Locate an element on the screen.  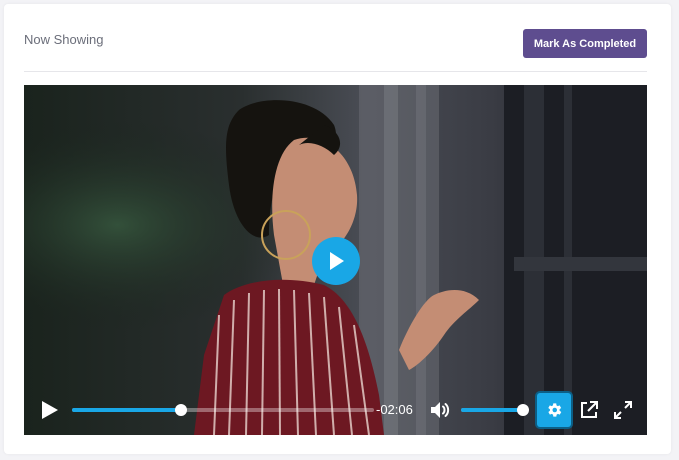
divider is located at coordinates (335, 71).